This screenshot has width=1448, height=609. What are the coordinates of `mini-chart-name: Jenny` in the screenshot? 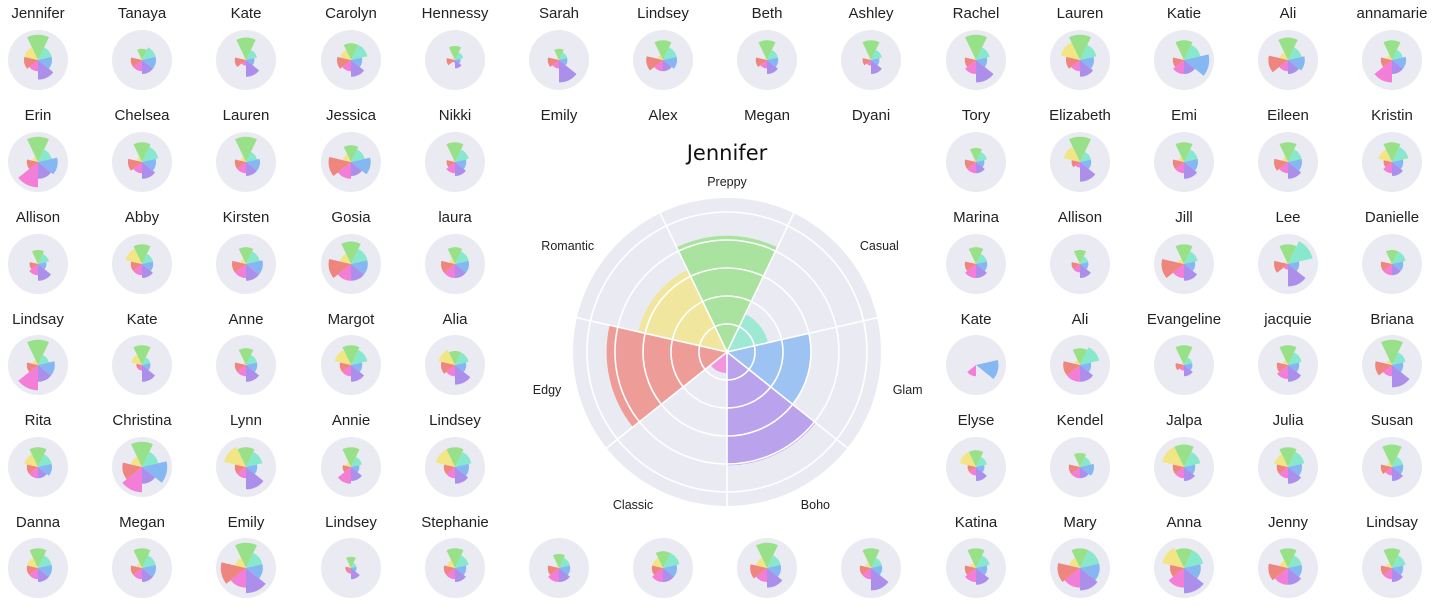 It's located at (1288, 522).